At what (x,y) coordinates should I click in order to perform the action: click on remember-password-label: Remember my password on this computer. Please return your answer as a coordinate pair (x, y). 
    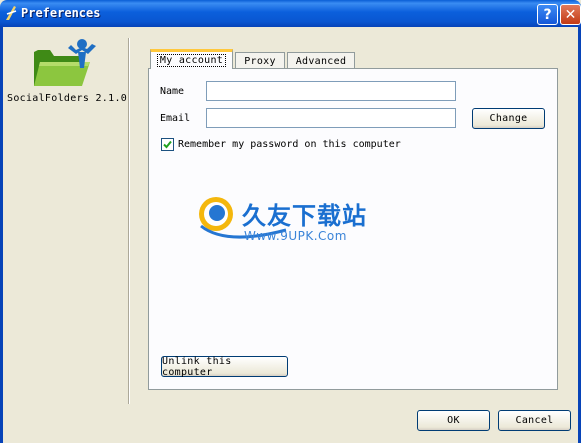
    Looking at the image, I should click on (289, 144).